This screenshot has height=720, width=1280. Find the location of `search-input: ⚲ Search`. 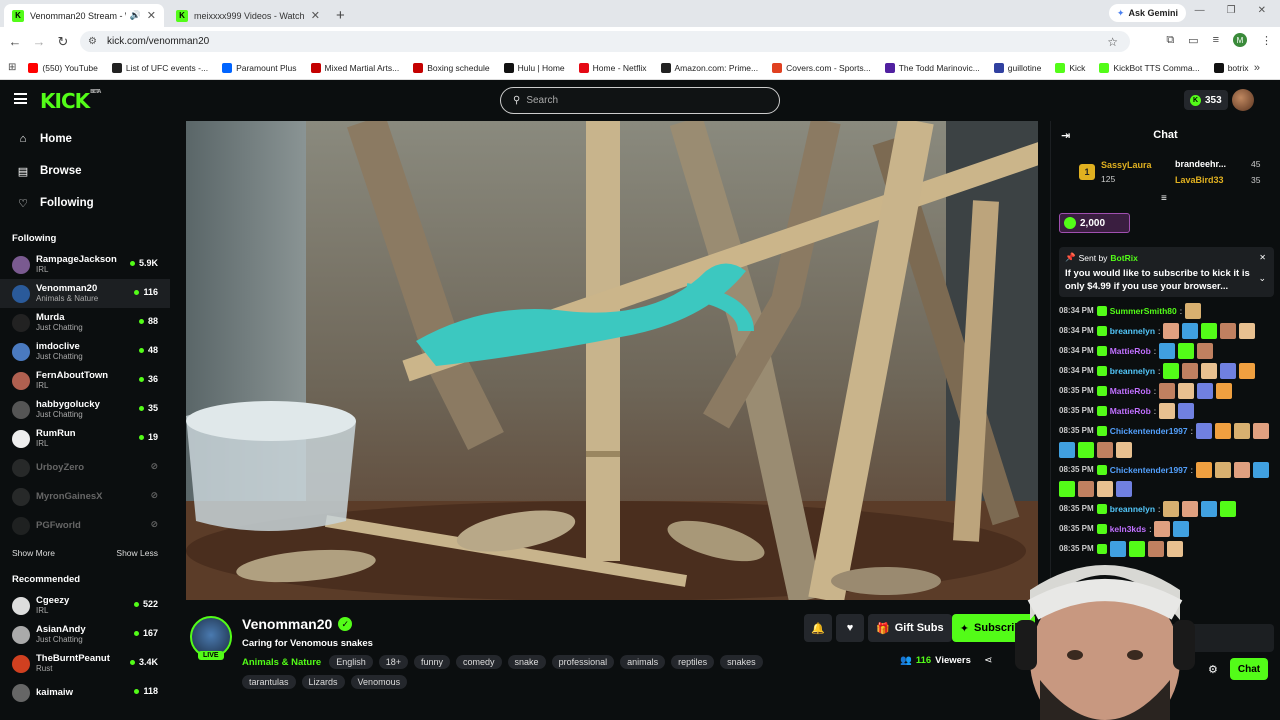

search-input: ⚲ Search is located at coordinates (640, 100).